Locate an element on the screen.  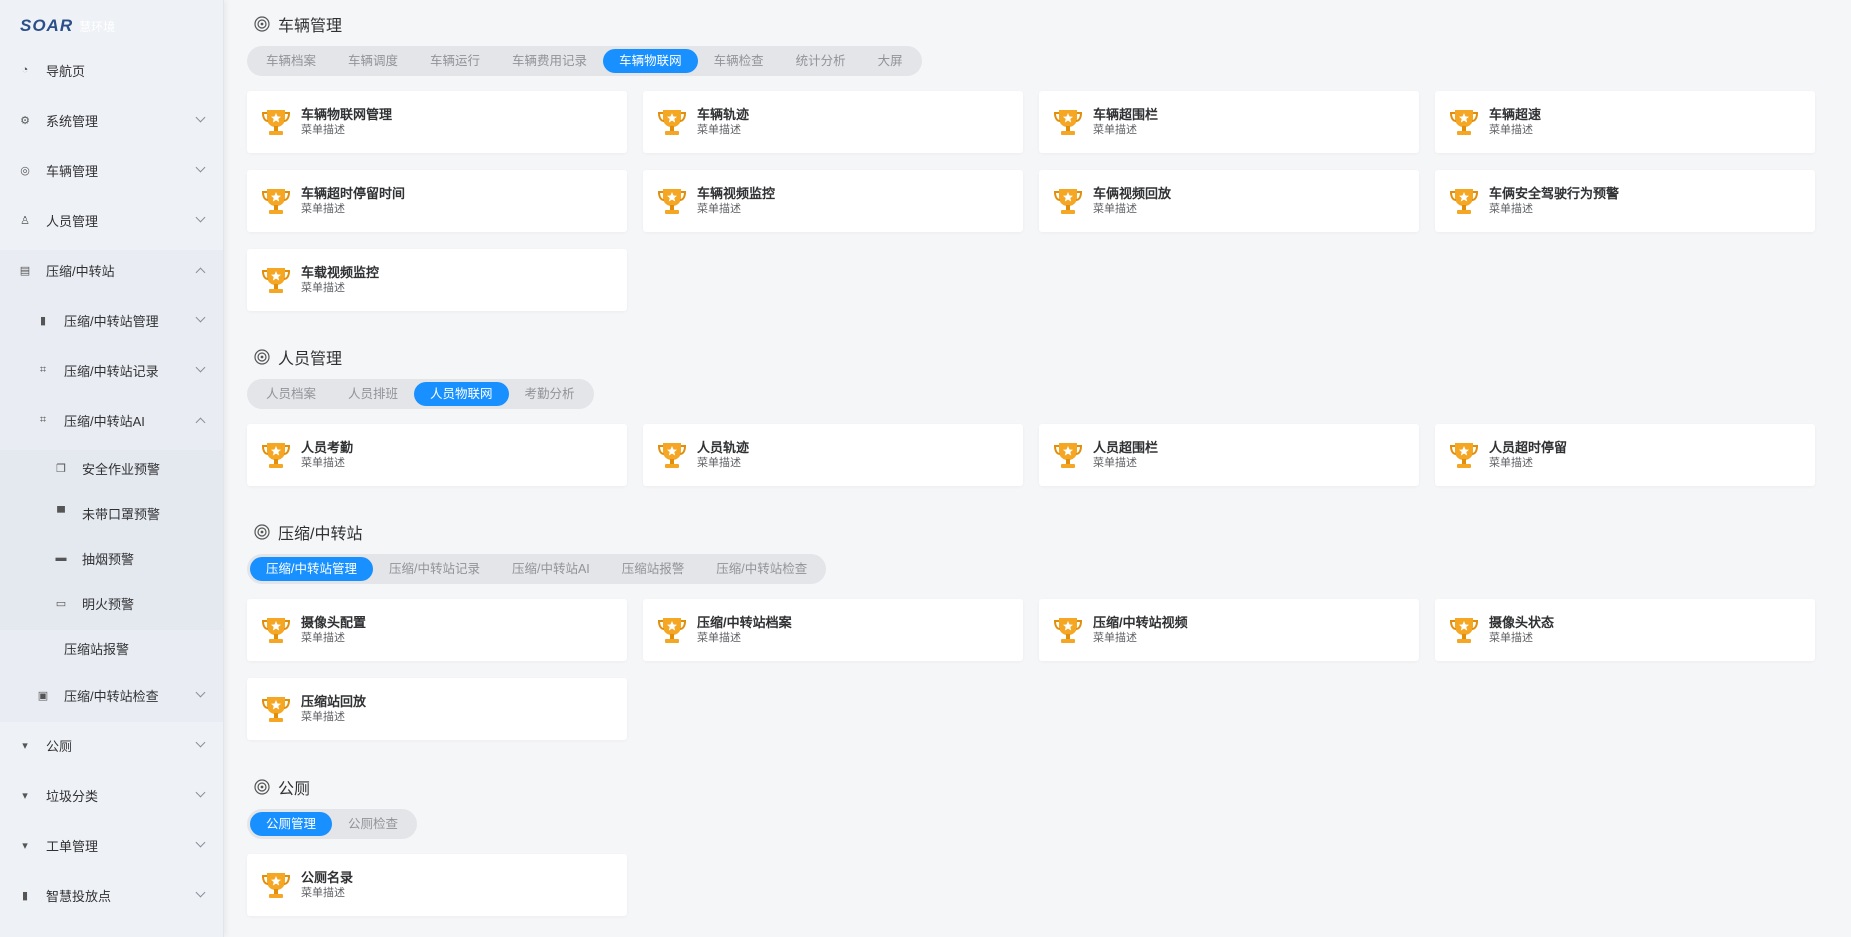
sidebar-item: ▮ 压缩/中转站管理 is located at coordinates (111, 320).